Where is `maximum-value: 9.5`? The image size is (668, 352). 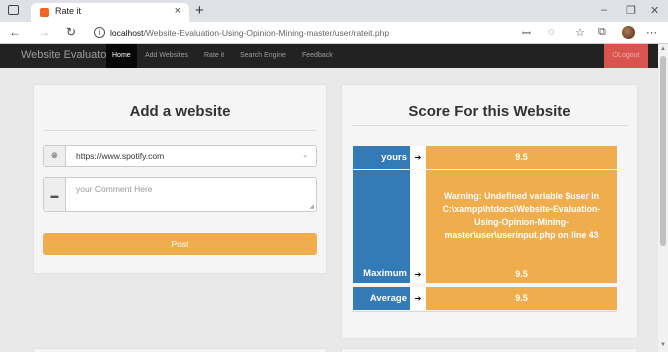
maximum-value: 9.5 is located at coordinates (521, 274).